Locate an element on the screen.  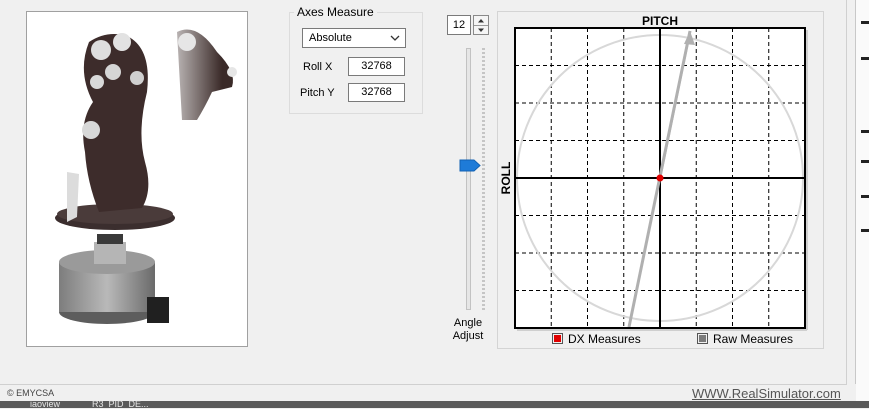
axes-mode-select: Absolute is located at coordinates (354, 38).